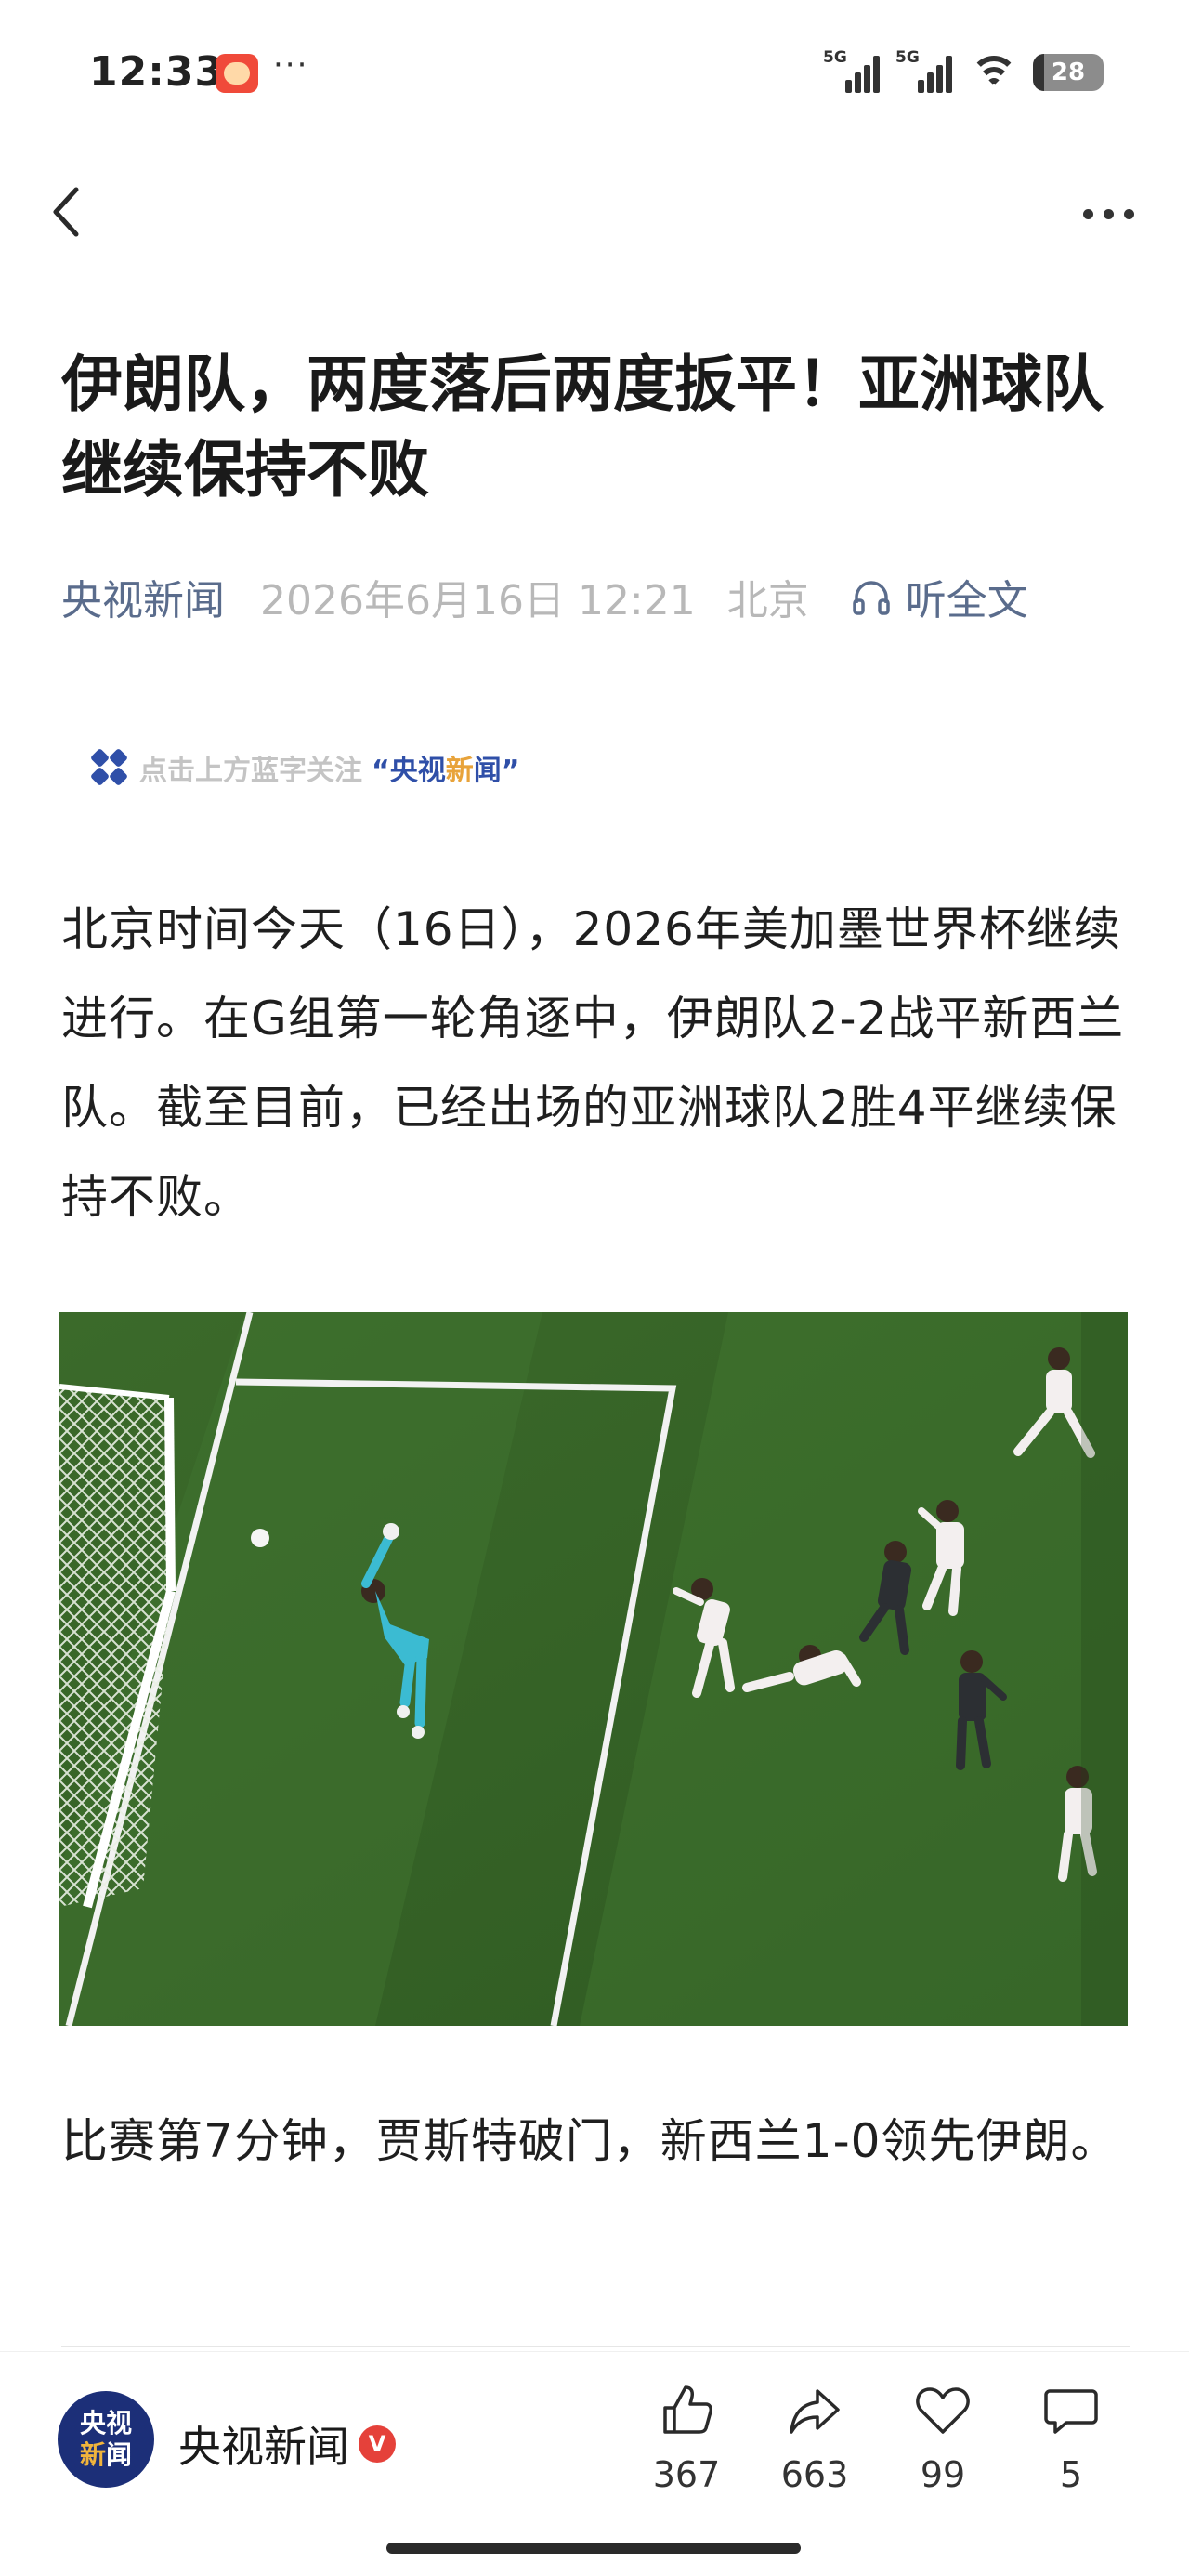 The width and height of the screenshot is (1189, 2576). What do you see at coordinates (157, 72) in the screenshot?
I see `status-time: 12:33` at bounding box center [157, 72].